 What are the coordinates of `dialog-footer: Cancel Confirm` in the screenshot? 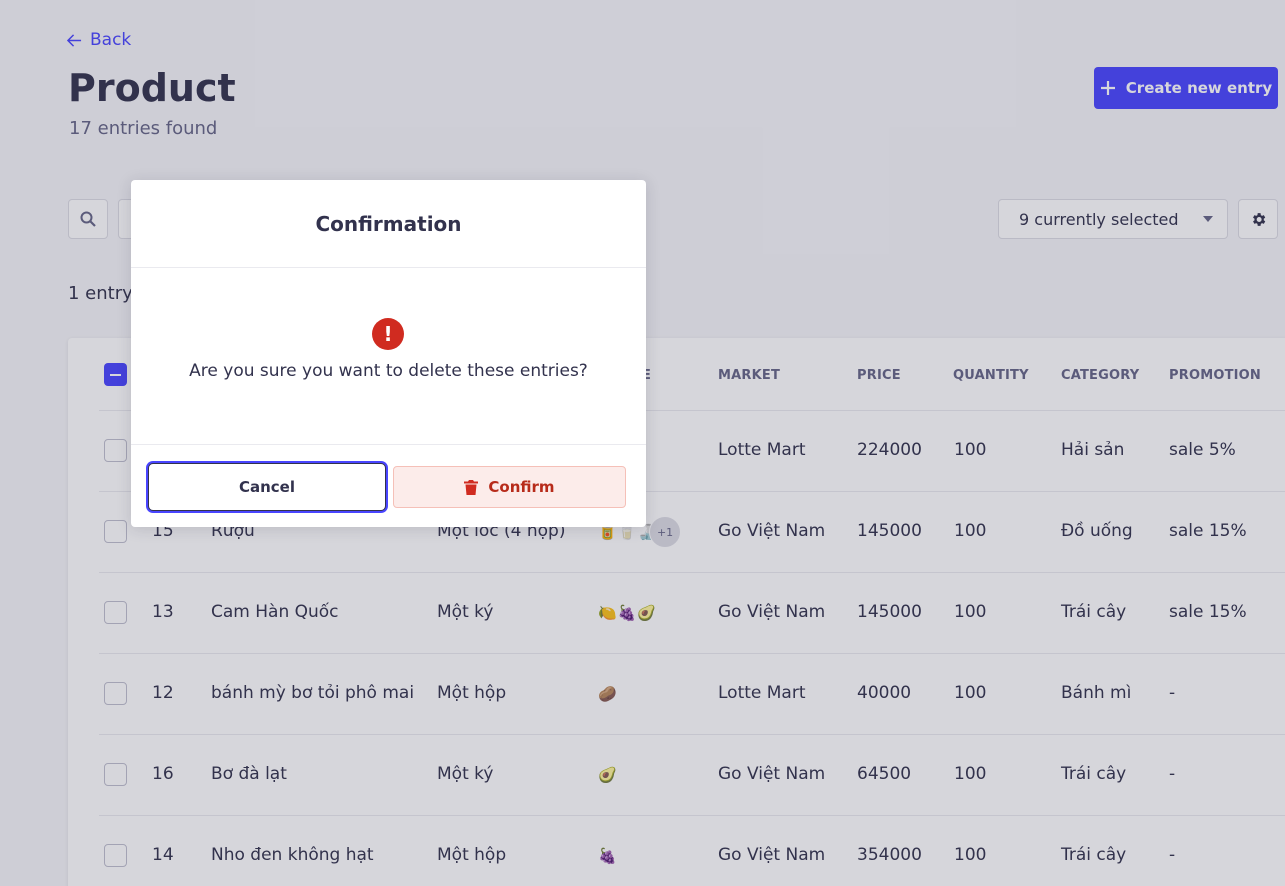 It's located at (388, 485).